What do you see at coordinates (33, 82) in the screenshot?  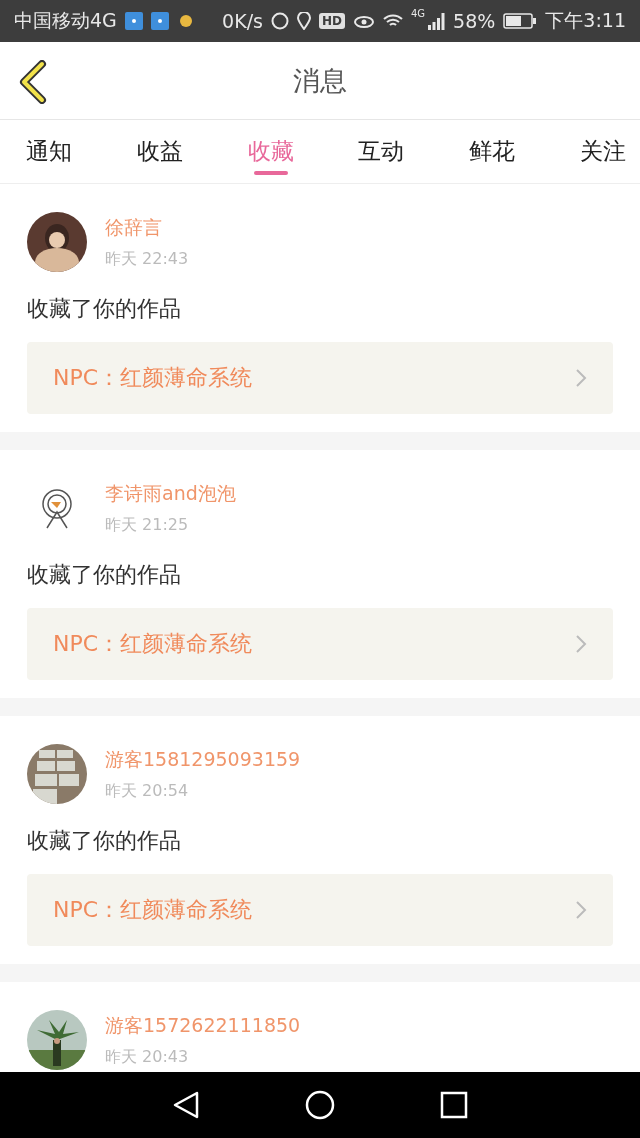 I see `back-icon` at bounding box center [33, 82].